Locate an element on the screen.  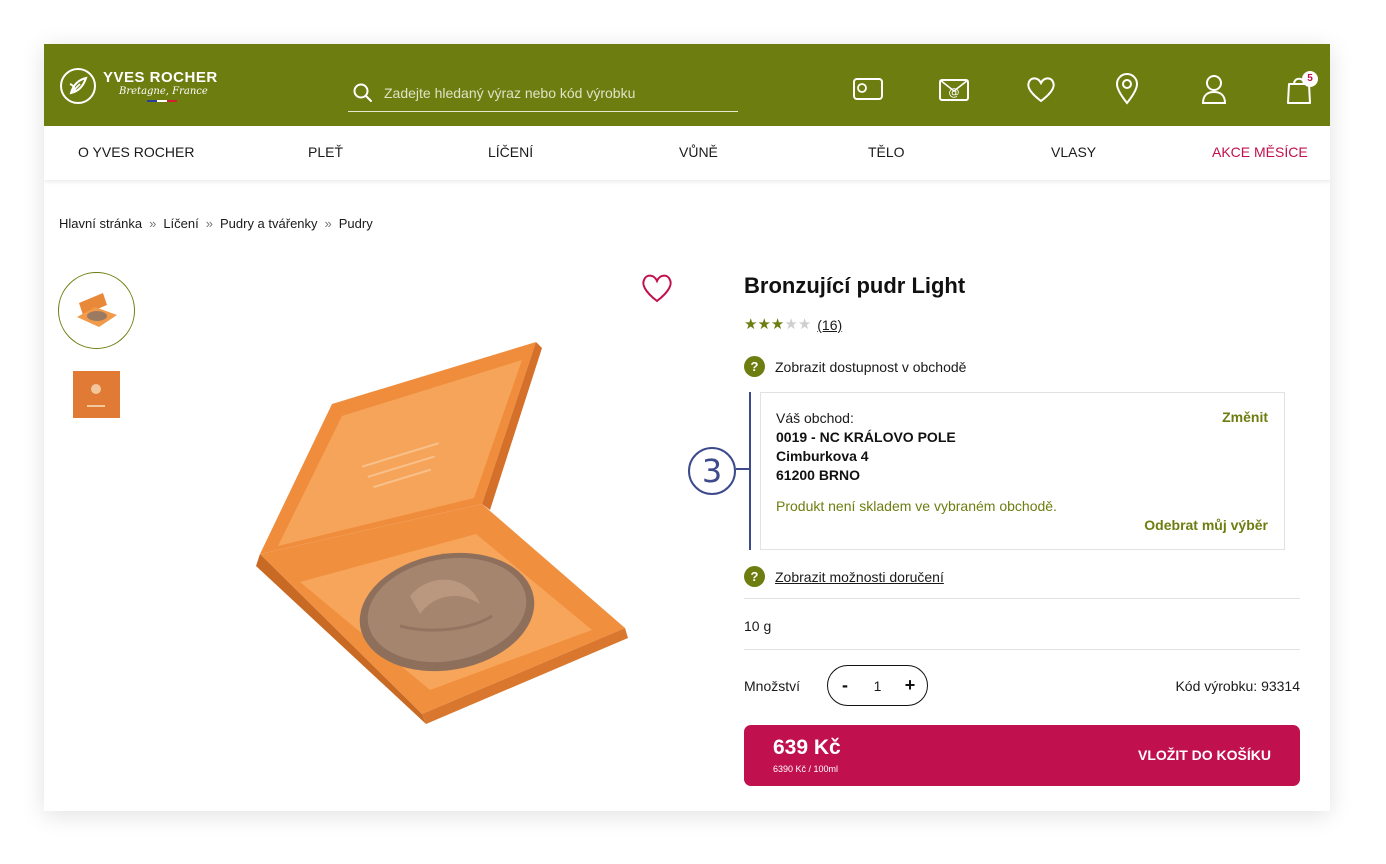
newsletter-icon: @ is located at coordinates (954, 89).